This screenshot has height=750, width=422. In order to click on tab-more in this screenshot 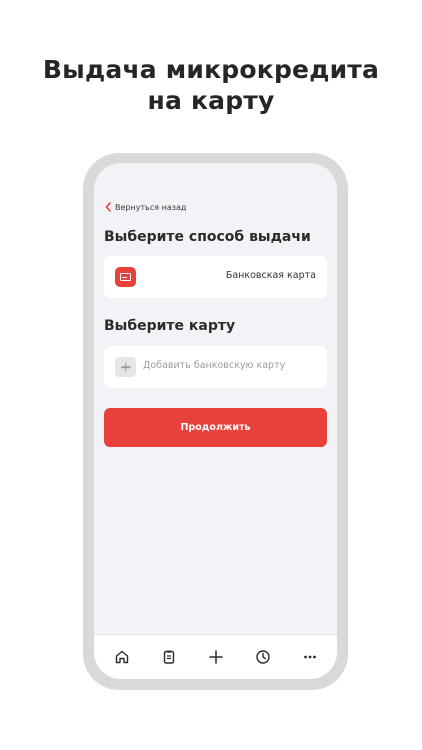, I will do `click(310, 657)`.